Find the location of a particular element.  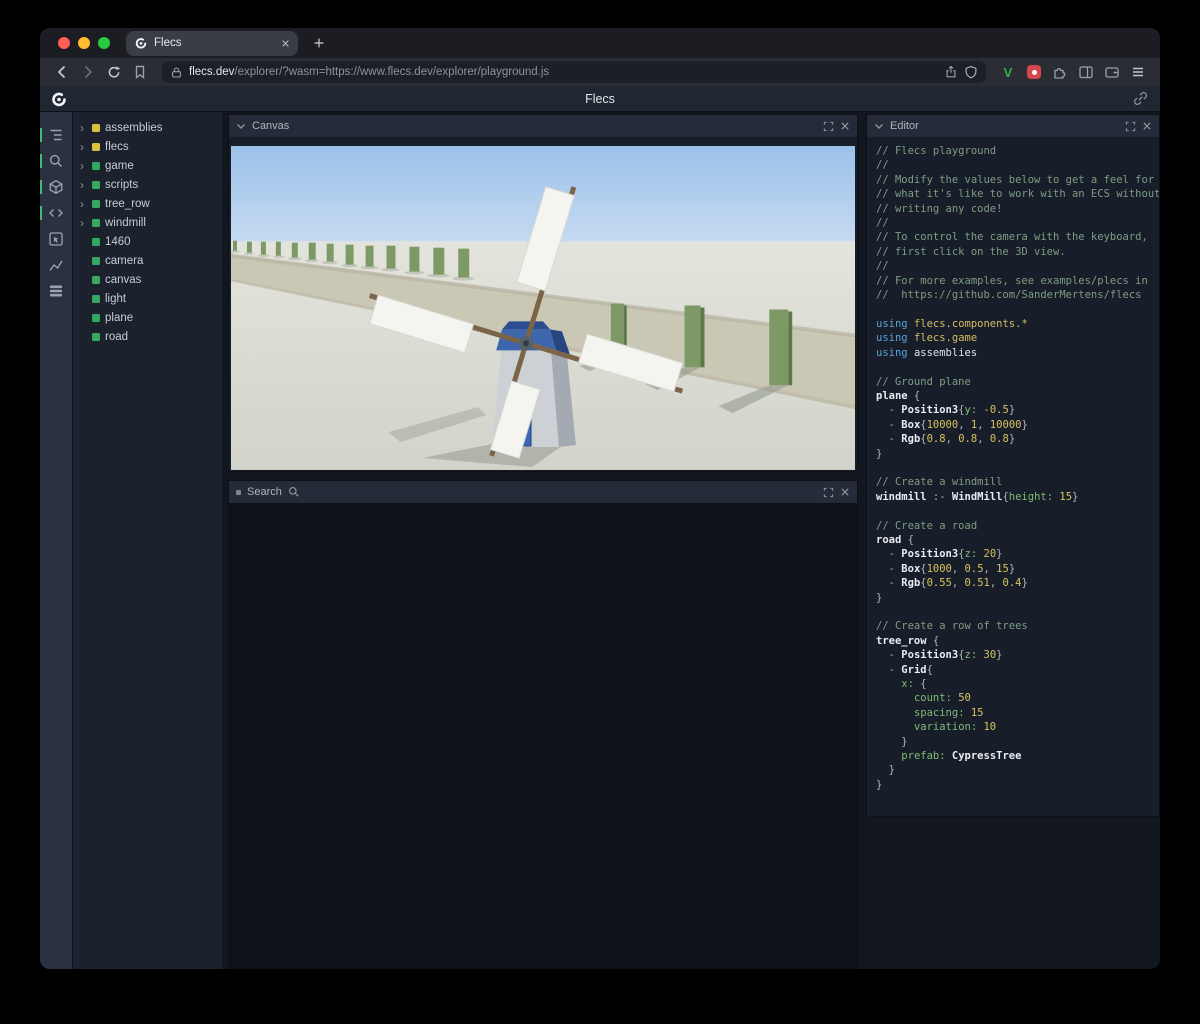

extension-v-icon: V is located at coordinates (1008, 72).